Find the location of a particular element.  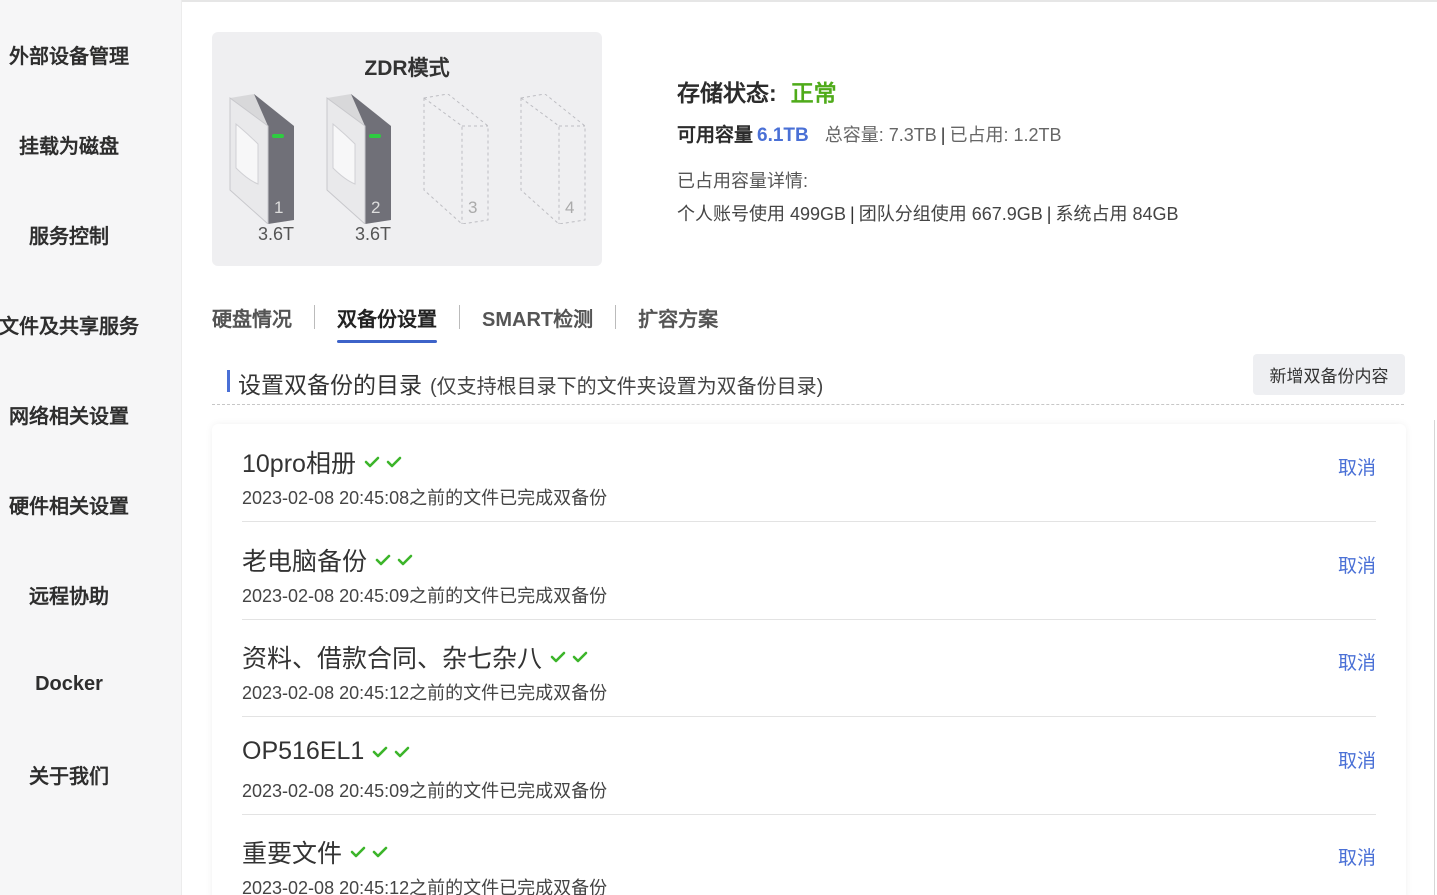

sidebar-item-remote-assist: 远程协助 is located at coordinates (79, 594).